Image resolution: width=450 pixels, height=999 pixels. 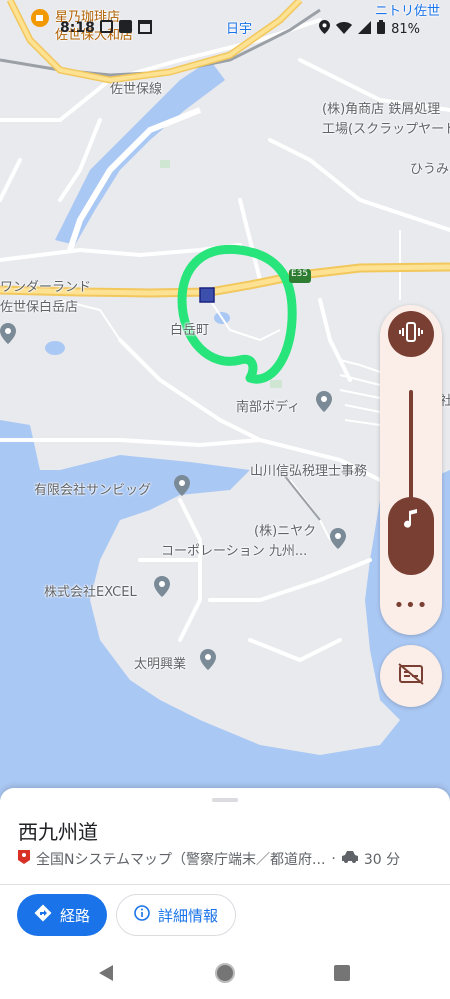 I want to click on taimei-pin-icon, so click(x=208, y=659).